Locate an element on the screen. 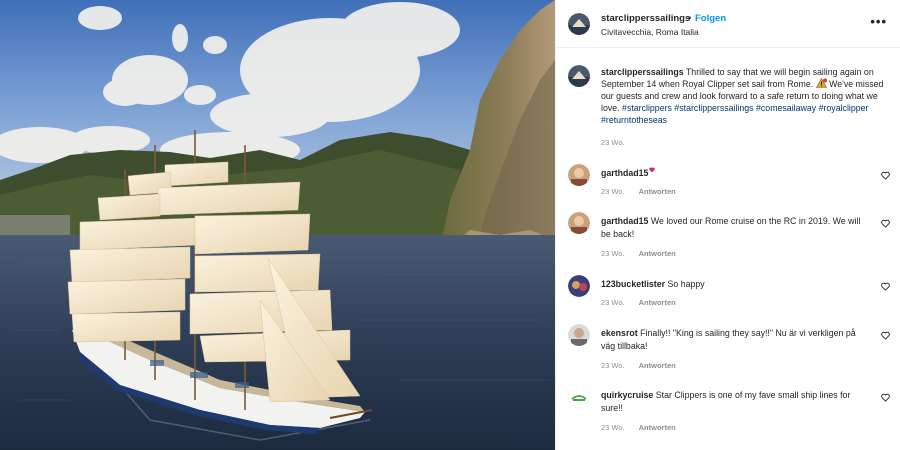 The image size is (900, 450). caption-time: 23 Wo. is located at coordinates (613, 142).